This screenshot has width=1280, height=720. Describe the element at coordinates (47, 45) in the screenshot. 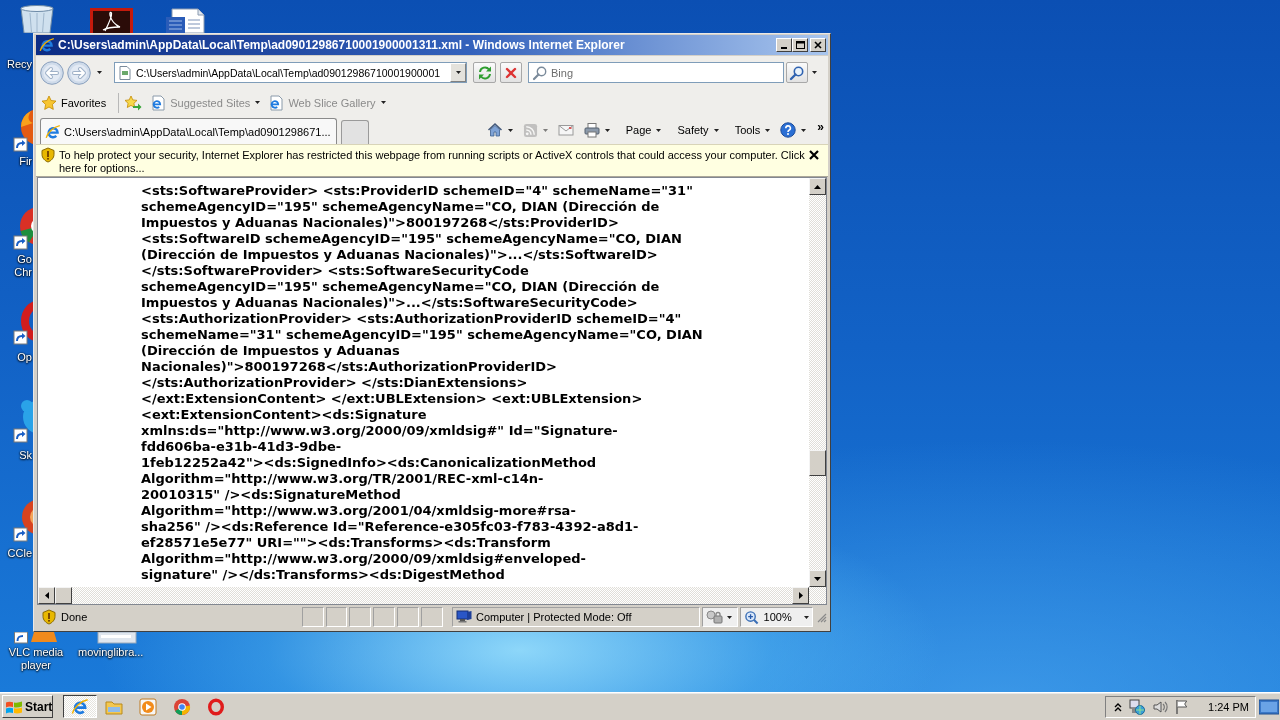

I see `browser-icon` at that location.